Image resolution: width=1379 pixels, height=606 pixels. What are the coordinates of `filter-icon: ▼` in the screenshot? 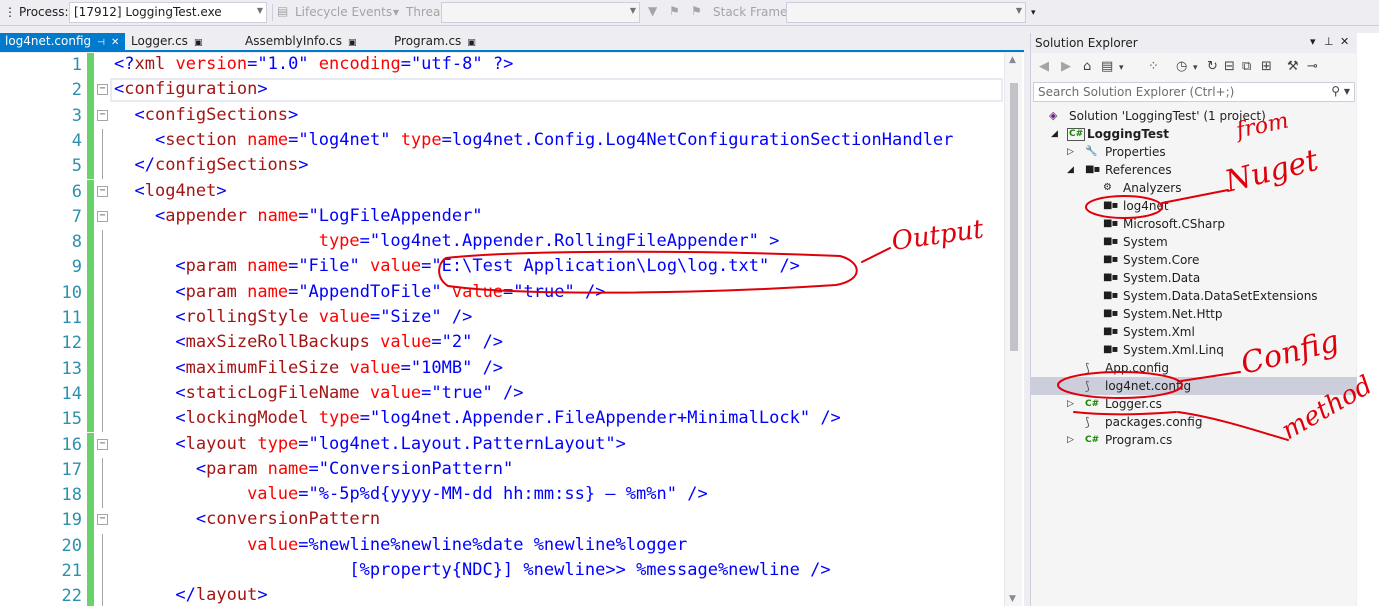 It's located at (652, 11).